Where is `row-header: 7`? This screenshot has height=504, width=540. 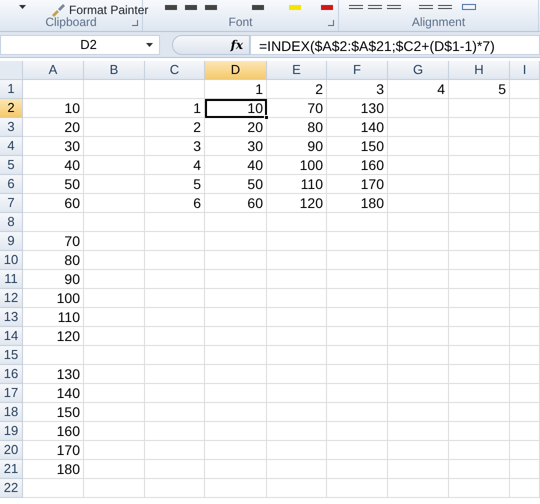 row-header: 7 is located at coordinates (11, 203).